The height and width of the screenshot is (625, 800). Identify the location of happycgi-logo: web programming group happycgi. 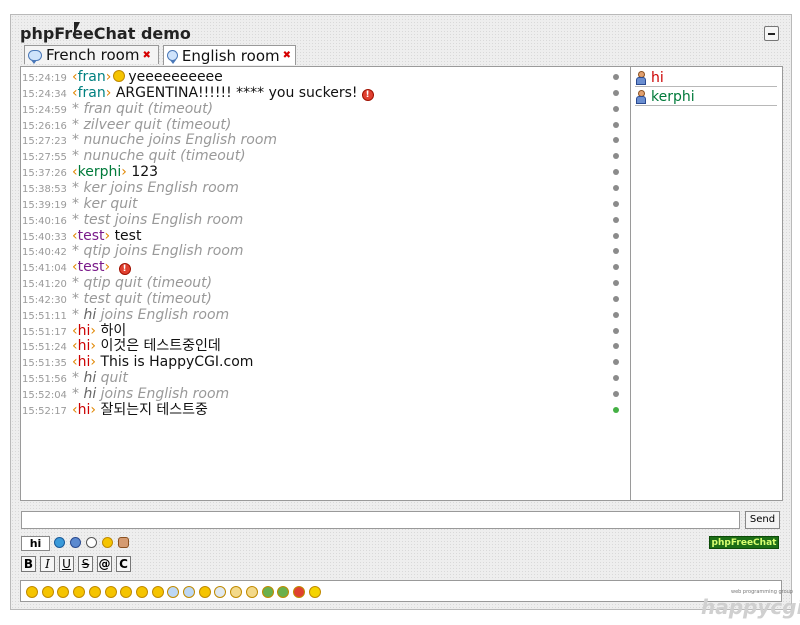
(750, 607).